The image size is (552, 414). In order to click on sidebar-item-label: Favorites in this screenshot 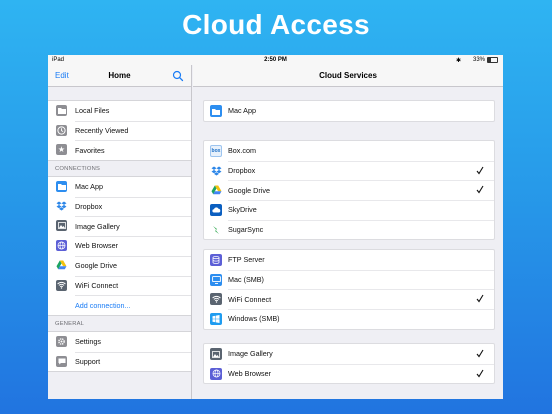, I will do `click(90, 150)`.